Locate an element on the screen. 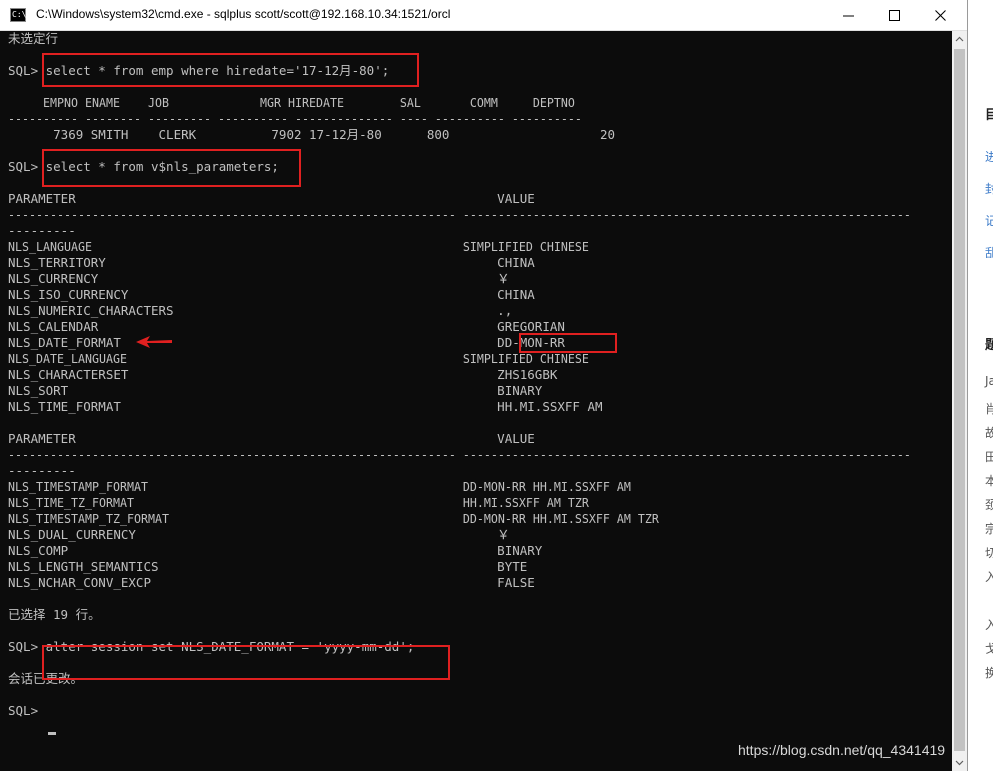  scroll-down-button is located at coordinates (959, 762).